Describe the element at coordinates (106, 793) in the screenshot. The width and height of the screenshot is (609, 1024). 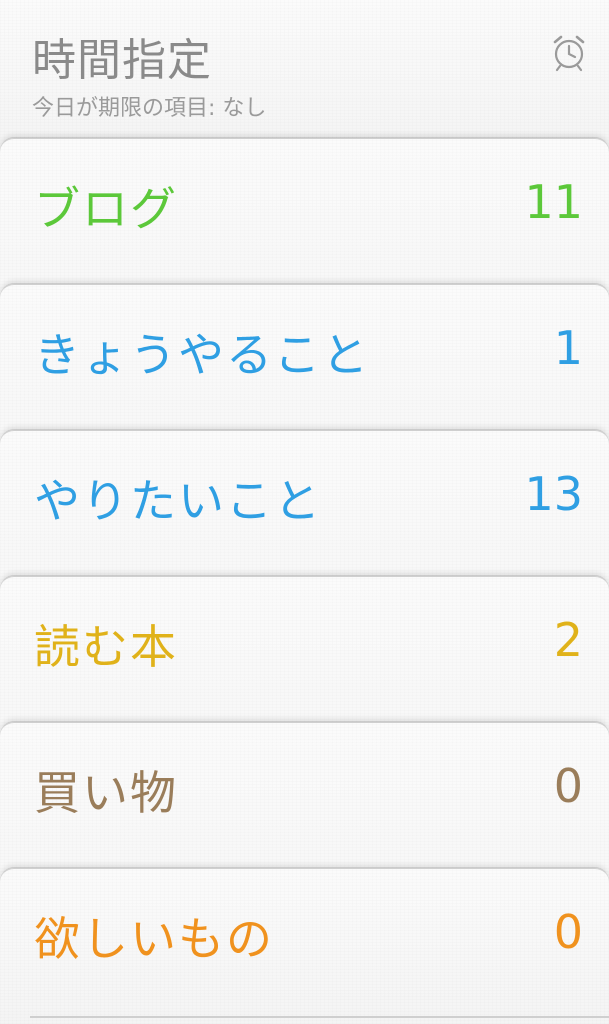
I see `list-name: 買い物` at that location.